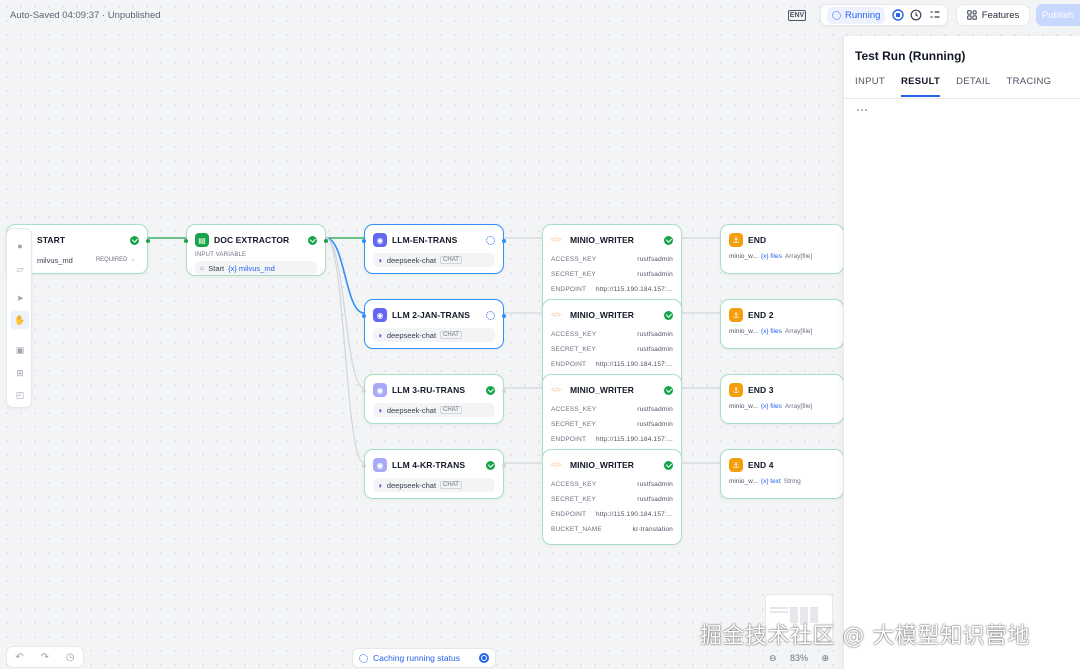 The width and height of the screenshot is (1080, 669). I want to click on bucket-value: kr-translation, so click(652, 529).